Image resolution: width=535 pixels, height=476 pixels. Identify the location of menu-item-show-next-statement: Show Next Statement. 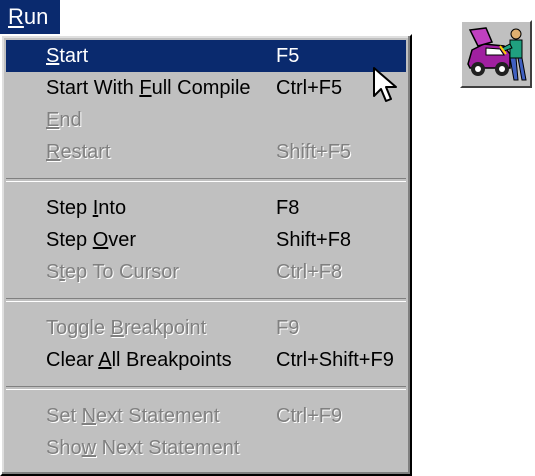
(143, 448).